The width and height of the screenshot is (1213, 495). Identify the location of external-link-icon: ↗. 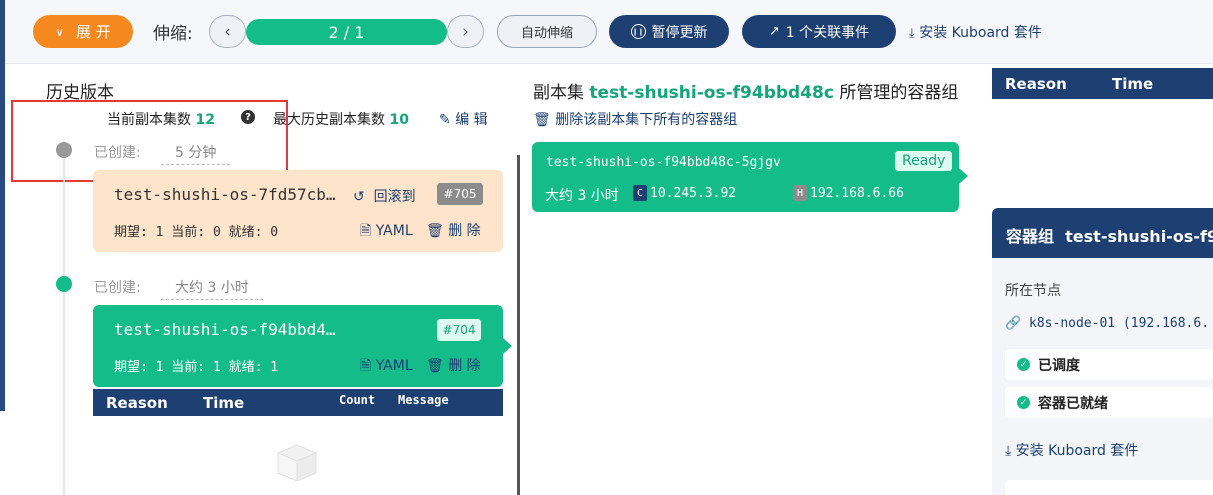
(774, 31).